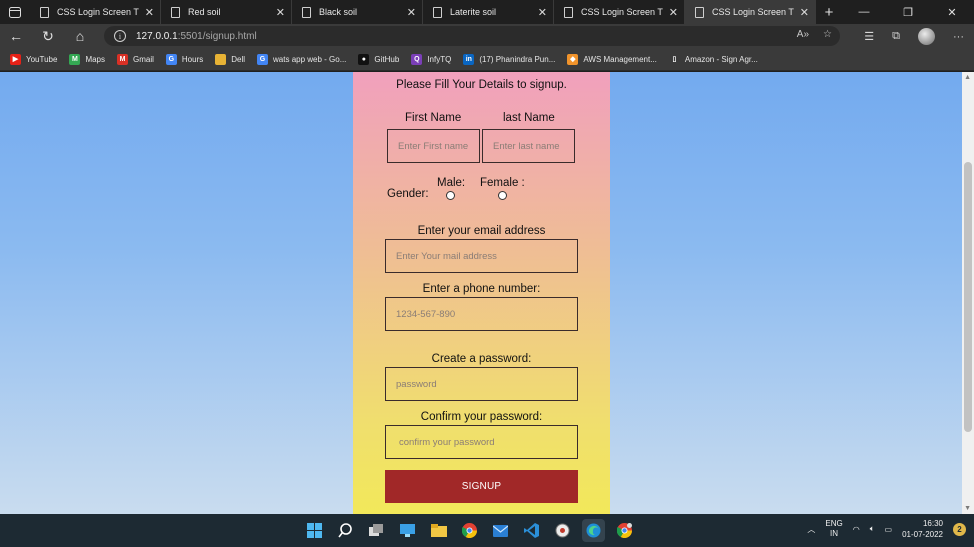  Describe the element at coordinates (593, 530) in the screenshot. I see `edge-icon` at that location.